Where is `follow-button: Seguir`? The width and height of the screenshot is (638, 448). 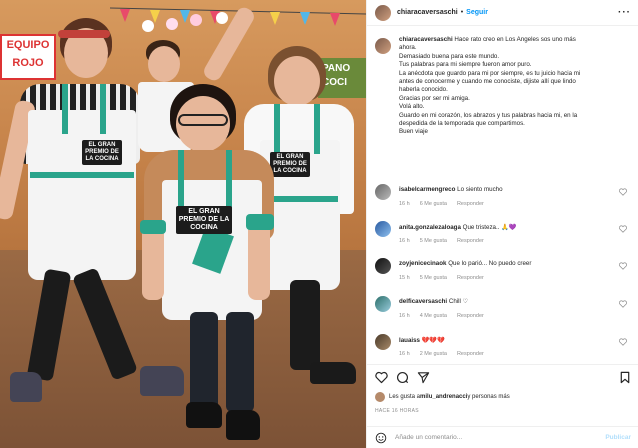
follow-button: Seguir is located at coordinates (477, 12).